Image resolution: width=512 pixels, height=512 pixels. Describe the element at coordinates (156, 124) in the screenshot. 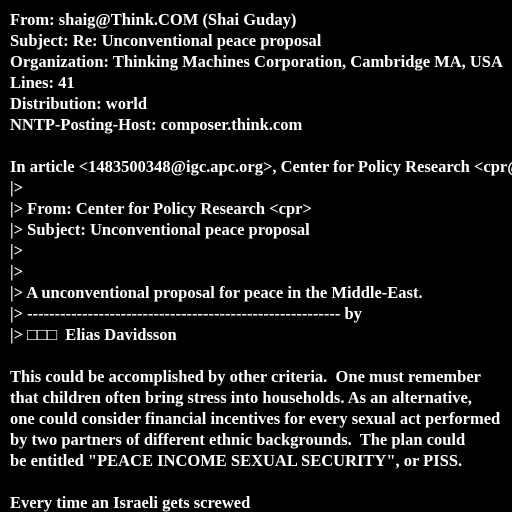

I see `header-posting-host: NNTP-Posting-Host: composer.think.com` at that location.